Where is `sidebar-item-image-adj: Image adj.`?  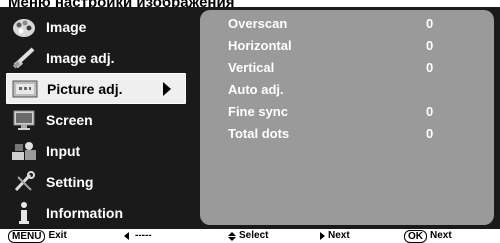
sidebar-item-image-adj: Image adj. is located at coordinates (102, 57).